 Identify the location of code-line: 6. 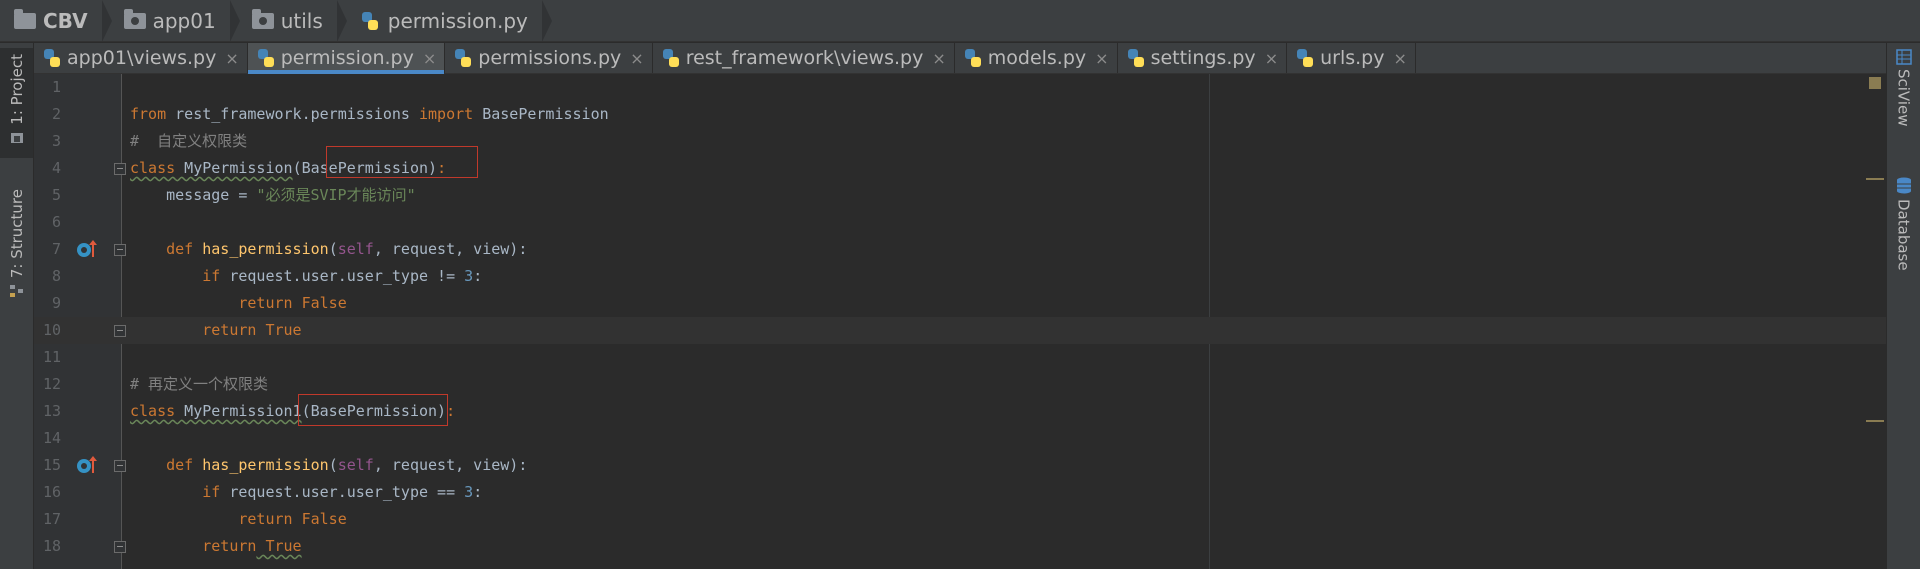
(960, 222).